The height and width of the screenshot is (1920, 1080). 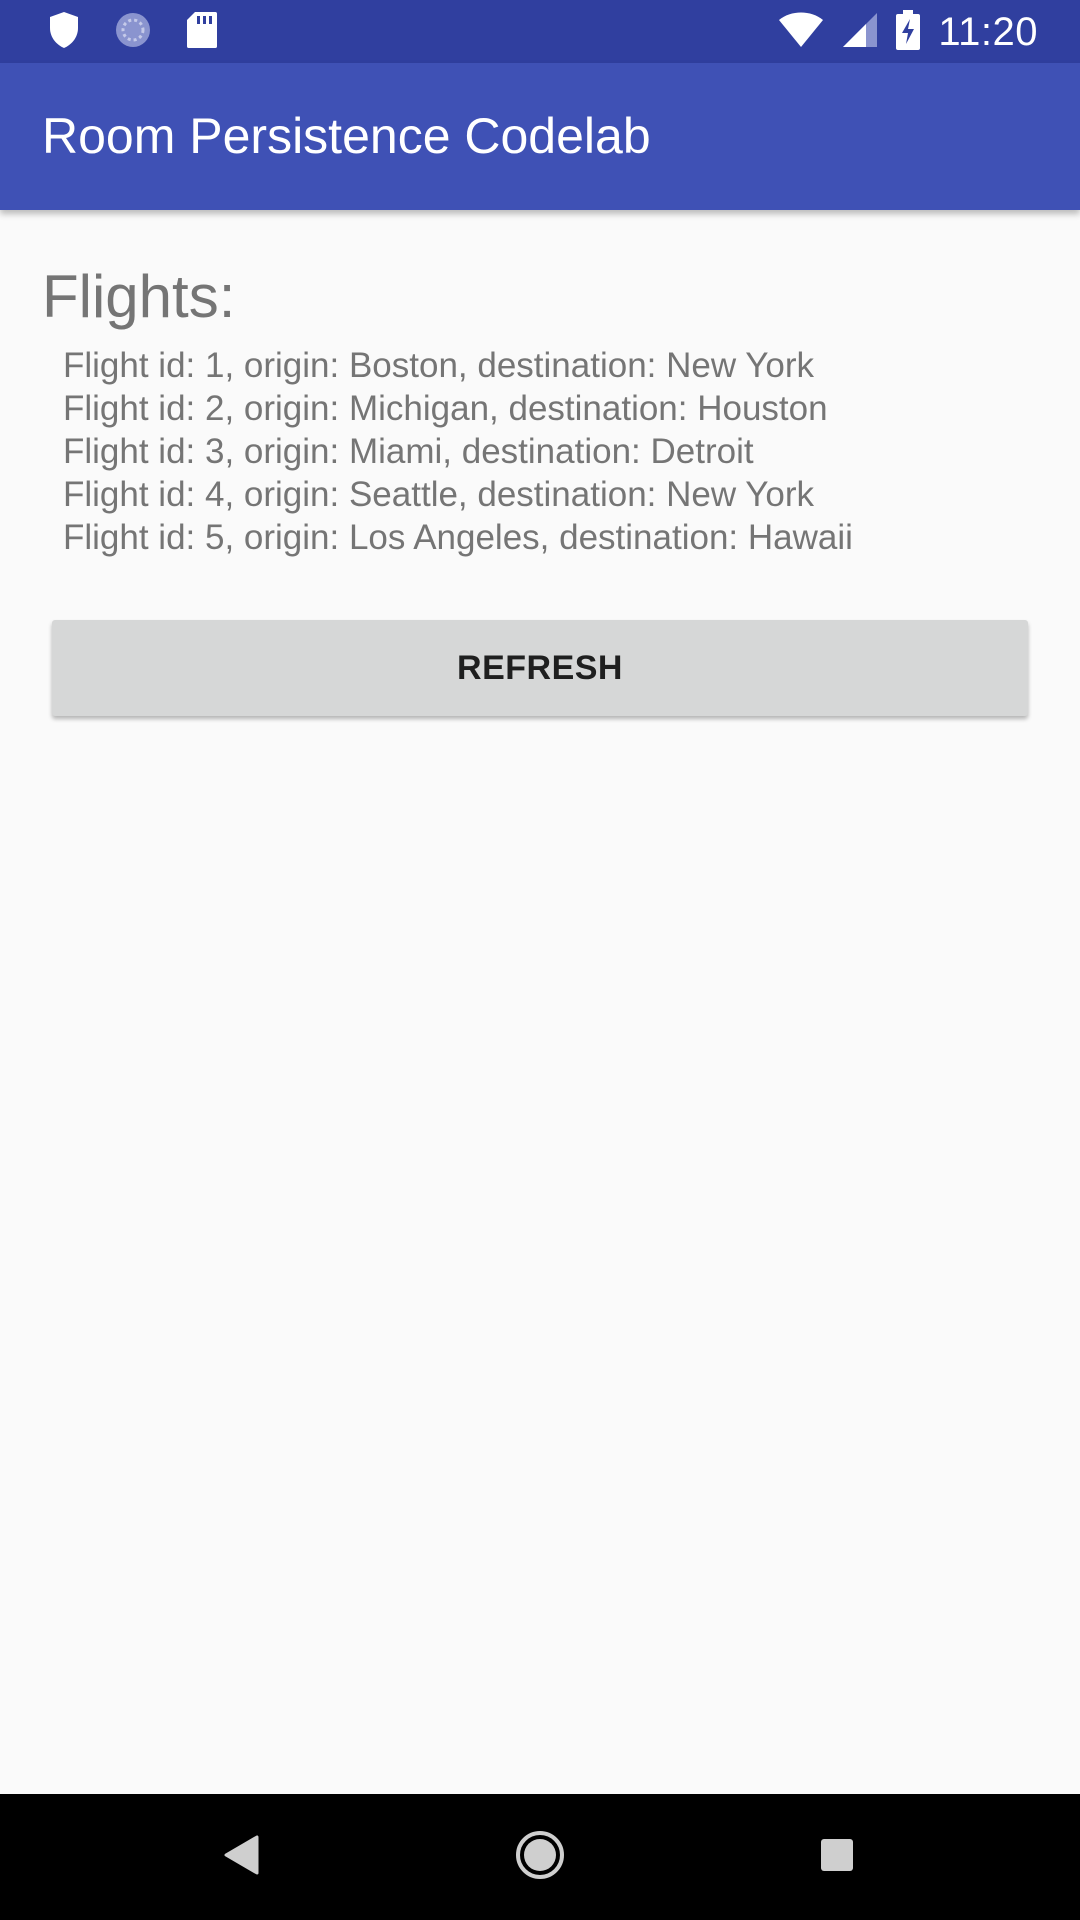 I want to click on back-button, so click(x=241, y=1857).